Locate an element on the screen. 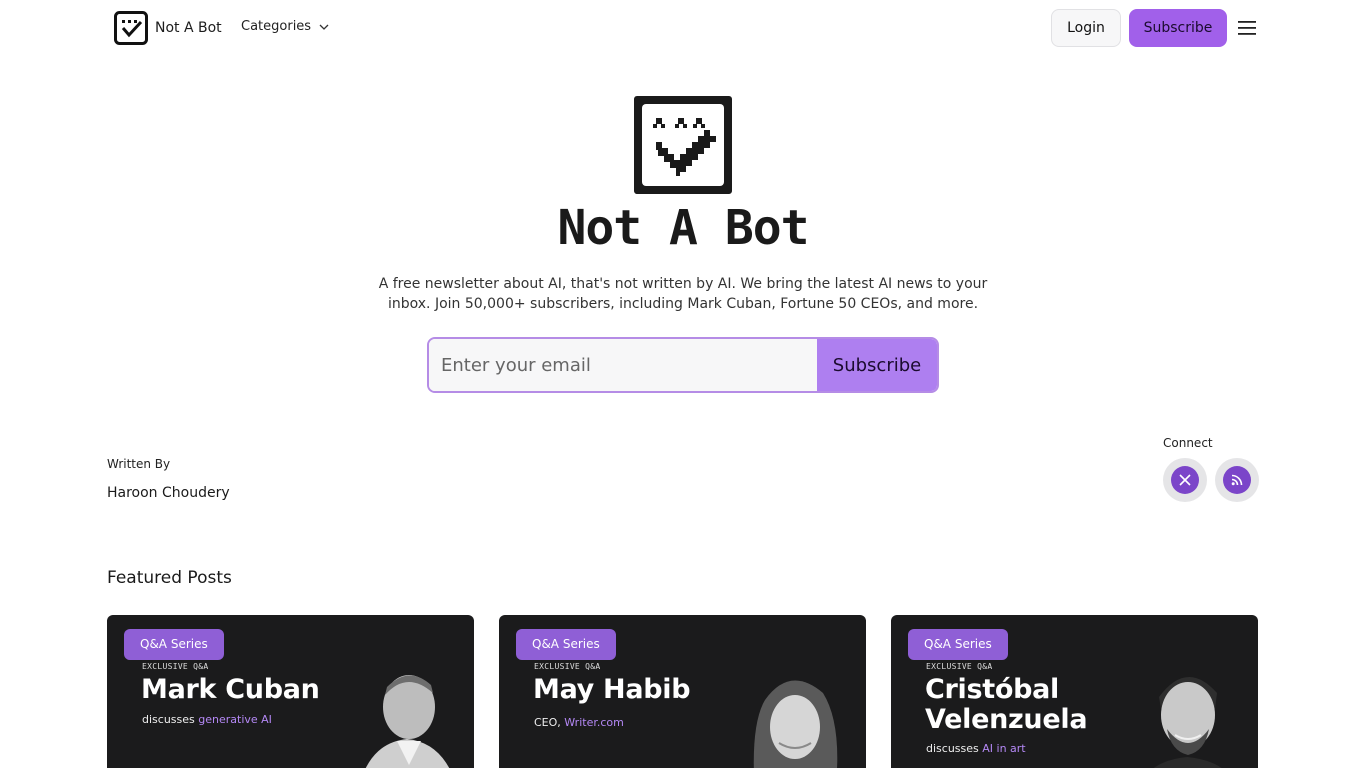  chevron-down-icon is located at coordinates (324, 27).